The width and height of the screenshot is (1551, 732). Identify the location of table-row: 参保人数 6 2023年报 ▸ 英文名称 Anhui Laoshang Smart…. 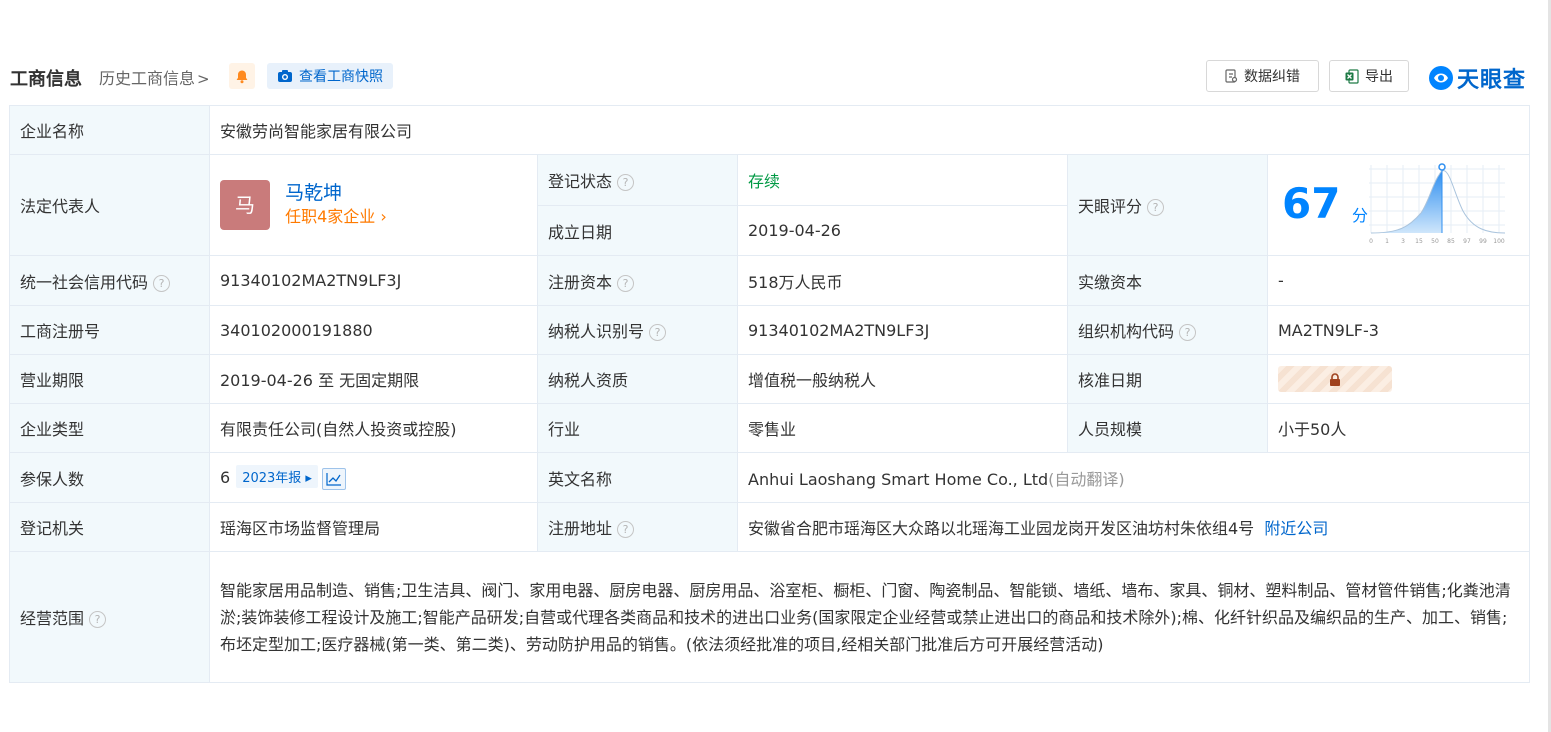
(770, 477).